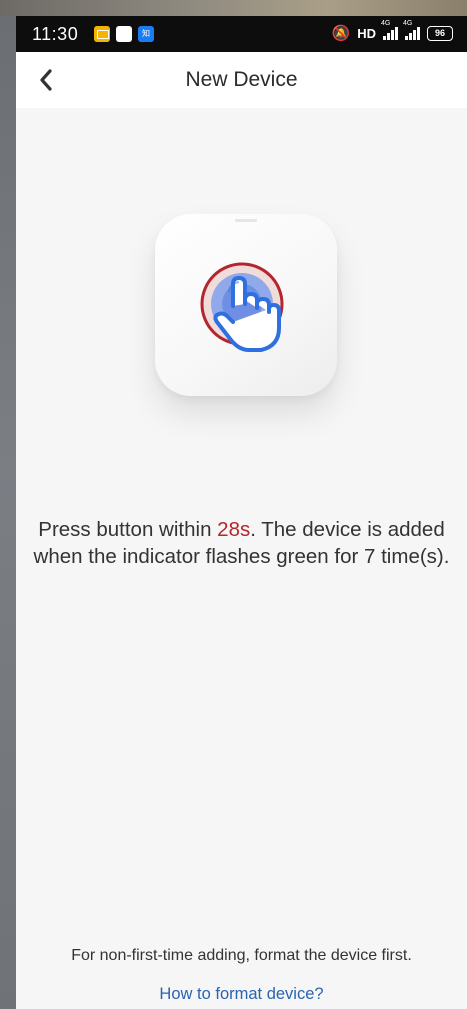  Describe the element at coordinates (55, 34) in the screenshot. I see `status-time: 11:30` at that location.